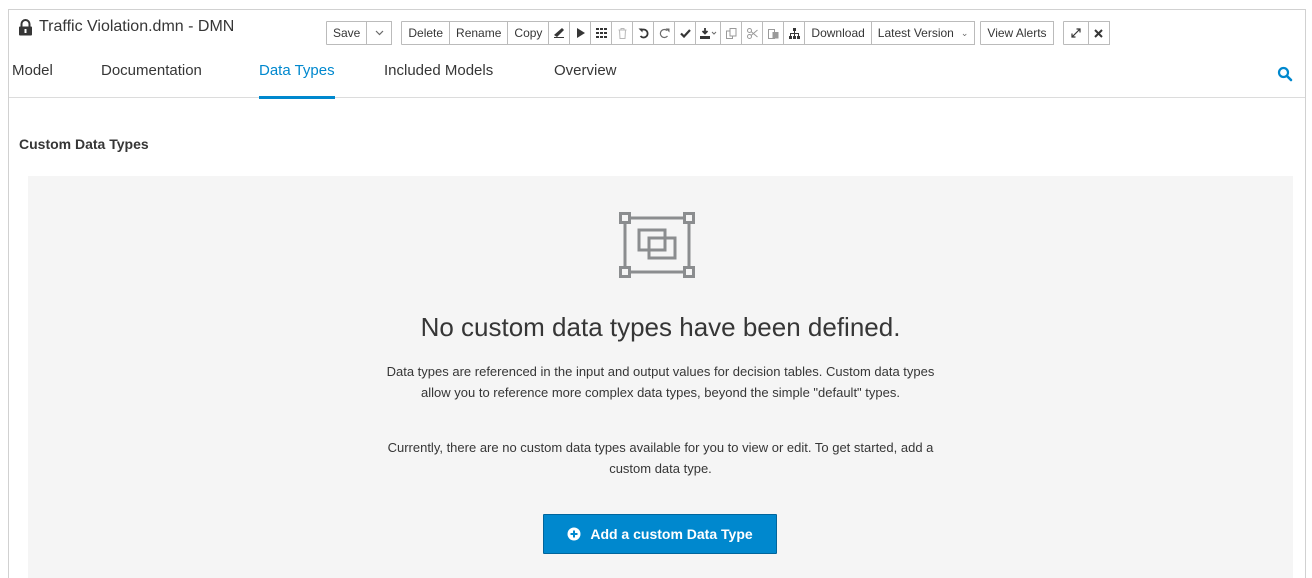 The height and width of the screenshot is (578, 1312). I want to click on play-icon, so click(580, 33).